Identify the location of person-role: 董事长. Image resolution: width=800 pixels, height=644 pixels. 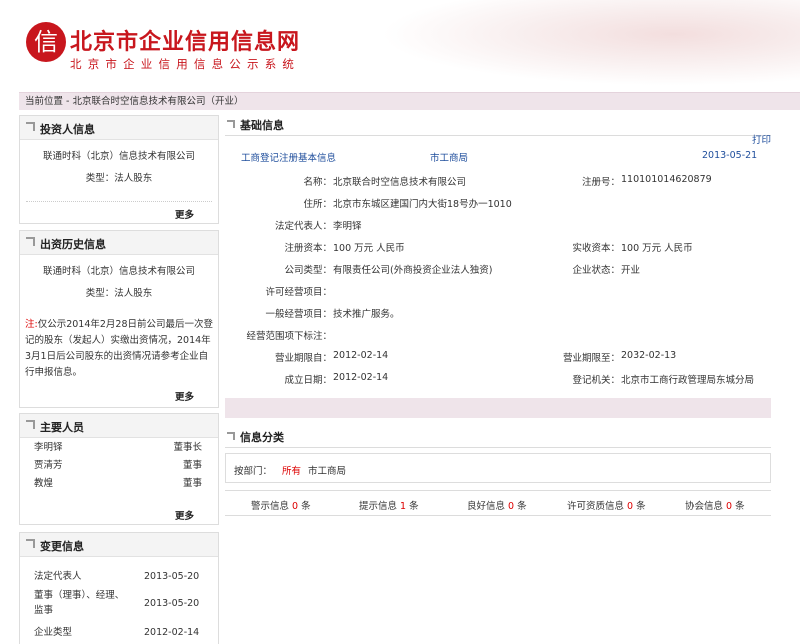
(187, 447).